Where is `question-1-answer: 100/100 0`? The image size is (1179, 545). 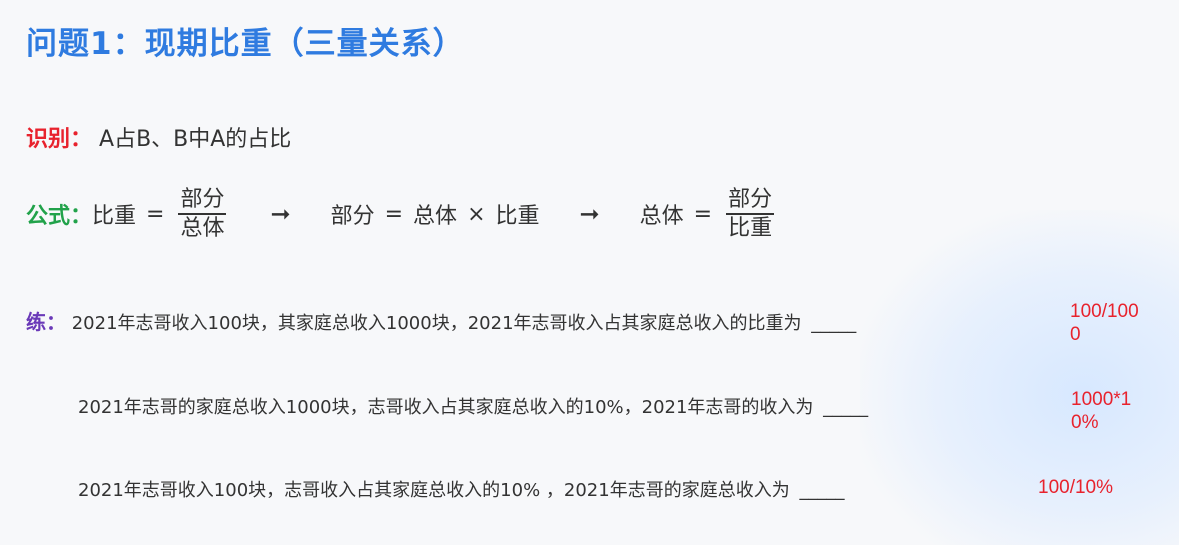 question-1-answer: 100/100 0 is located at coordinates (1104, 323).